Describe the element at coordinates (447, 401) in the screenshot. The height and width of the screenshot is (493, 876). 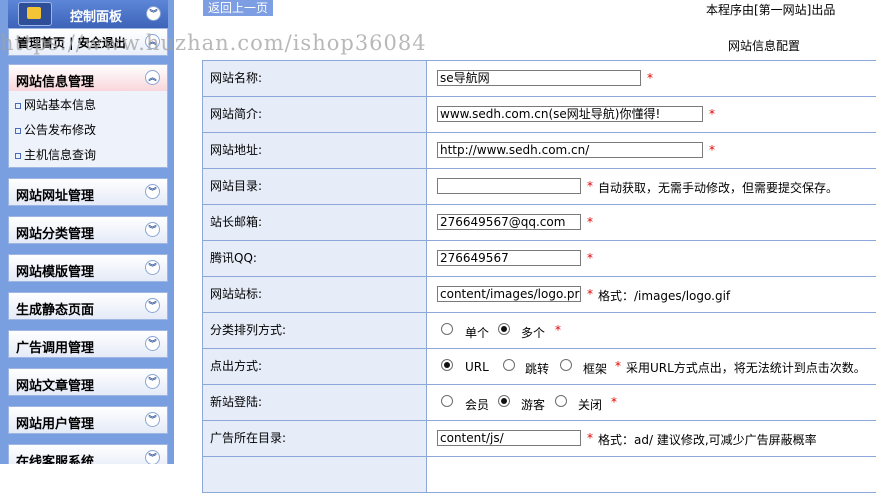
I see `login-member-radio` at that location.